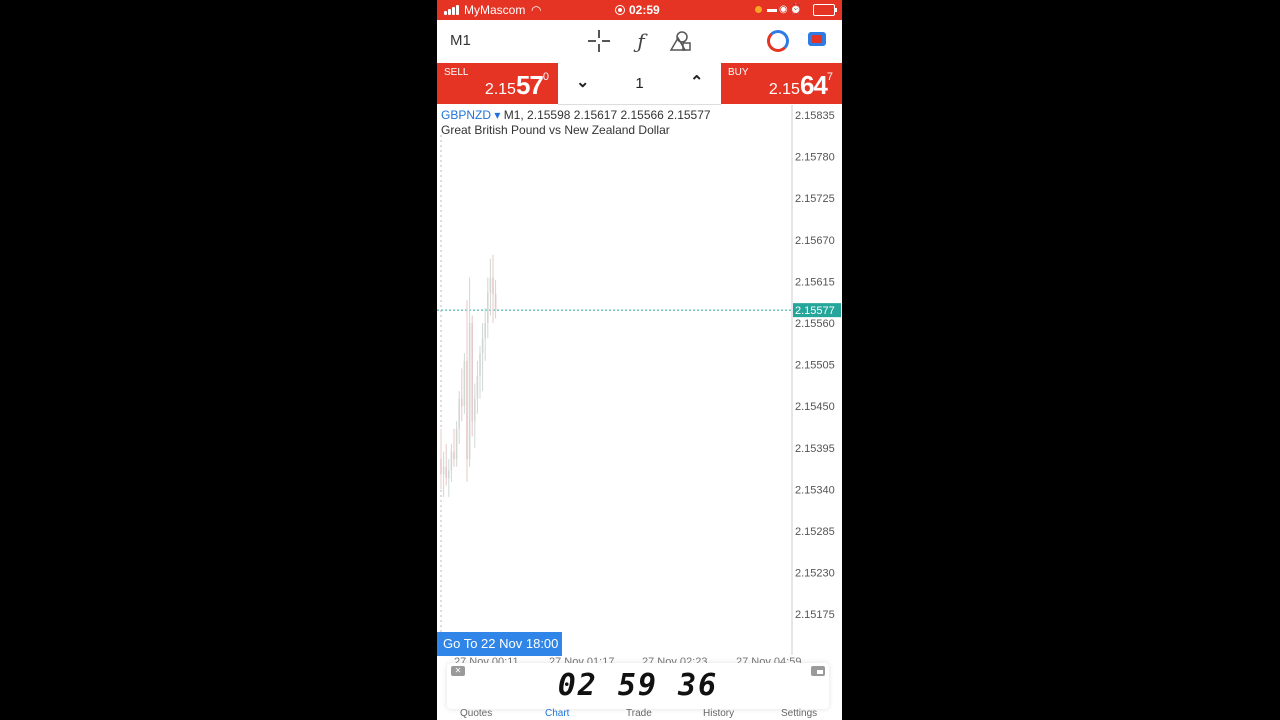  Describe the element at coordinates (499, 644) in the screenshot. I see `goto-date-button: Go To 22 Nov 18:00` at that location.